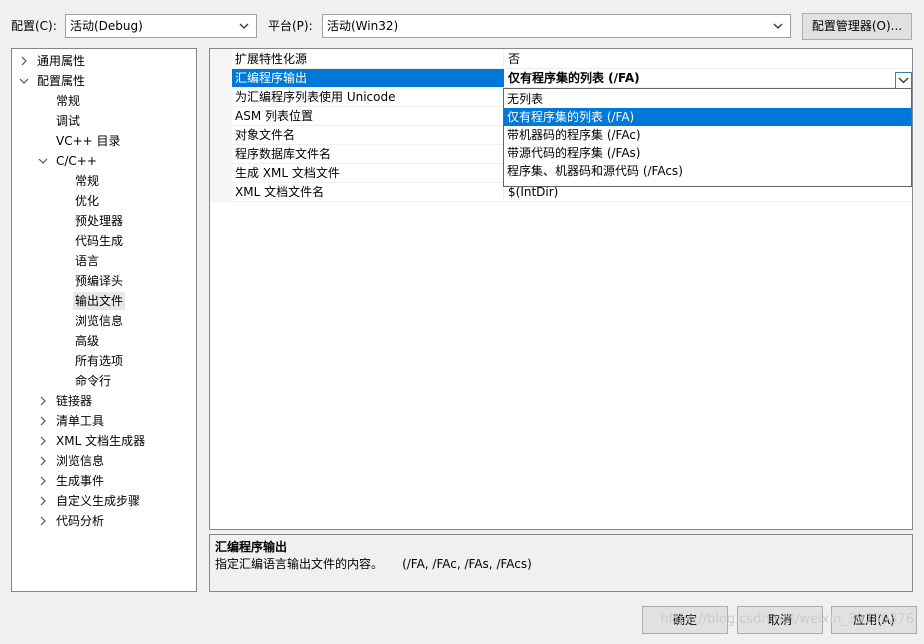  I want to click on tree-item: 语言, so click(104, 261).